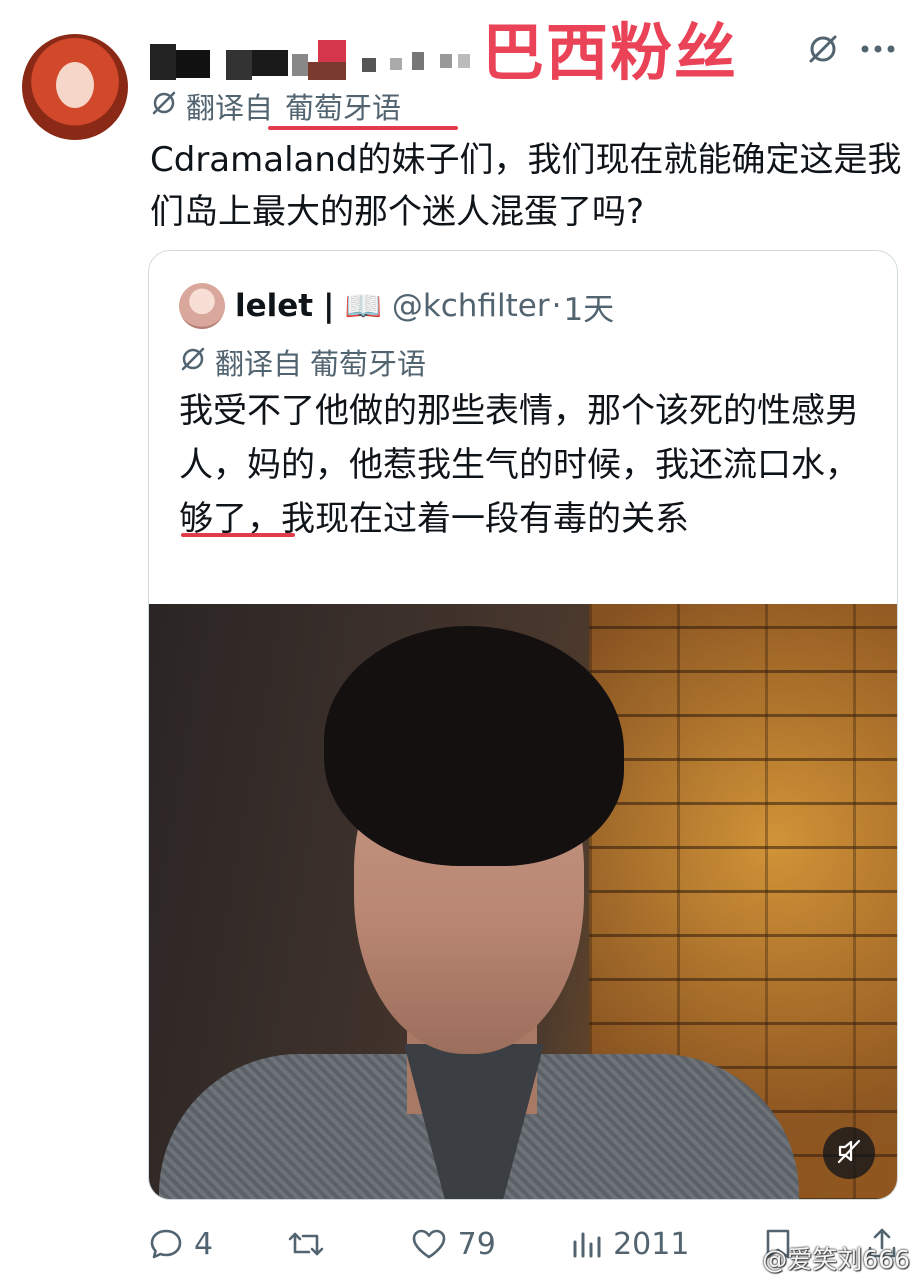 This screenshot has width=920, height=1280. Describe the element at coordinates (476, 1244) in the screenshot. I see `like-count: 79` at that location.